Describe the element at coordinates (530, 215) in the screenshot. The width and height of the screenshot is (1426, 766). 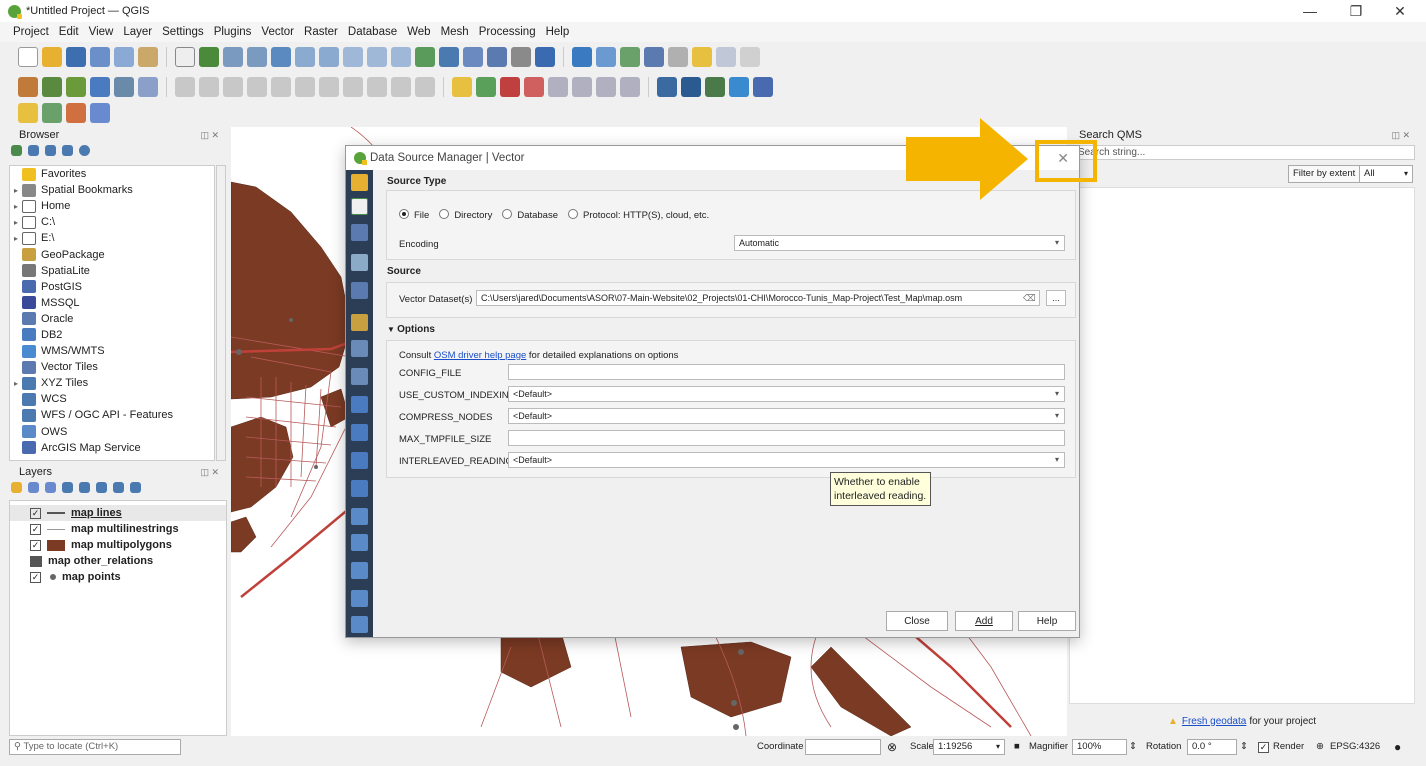
I see `radio-database: Database` at that location.